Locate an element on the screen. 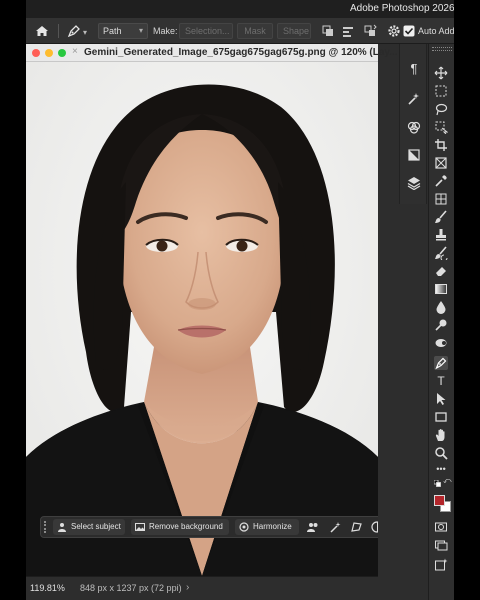  tools-panel: T ••• ⤺ is located at coordinates (441, 322).